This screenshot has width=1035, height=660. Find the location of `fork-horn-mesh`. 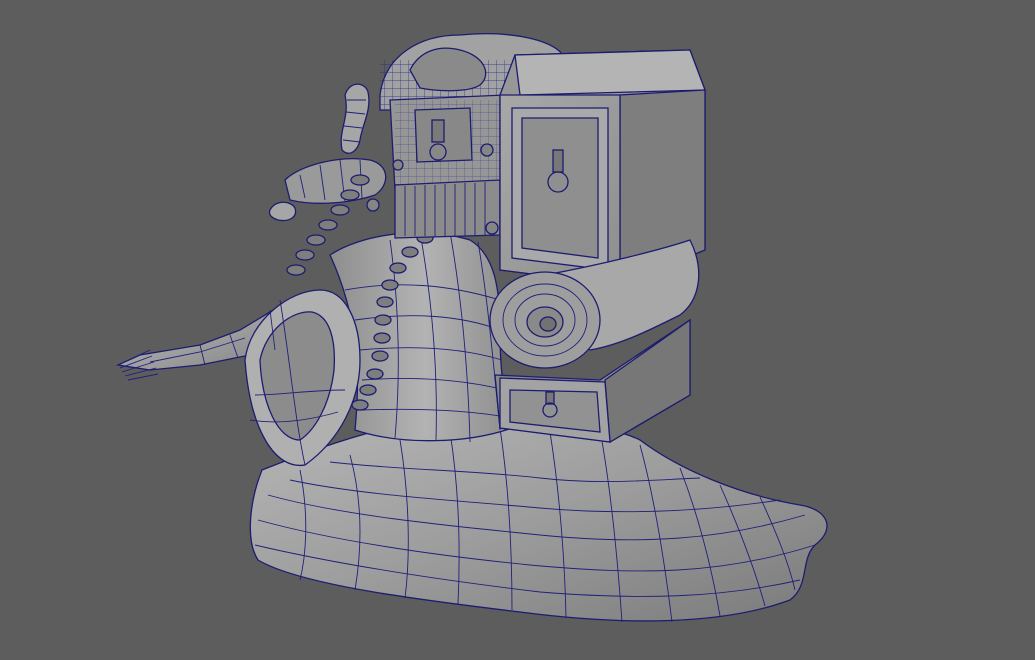

fork-horn-mesh is located at coordinates (238, 378).